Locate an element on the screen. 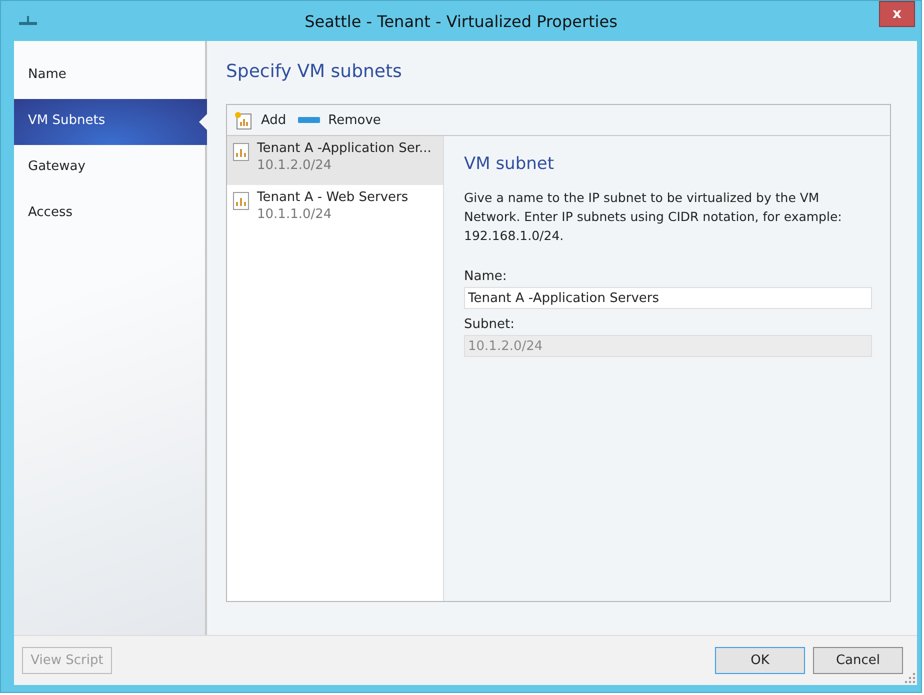  cancel-button: Cancel is located at coordinates (858, 660).